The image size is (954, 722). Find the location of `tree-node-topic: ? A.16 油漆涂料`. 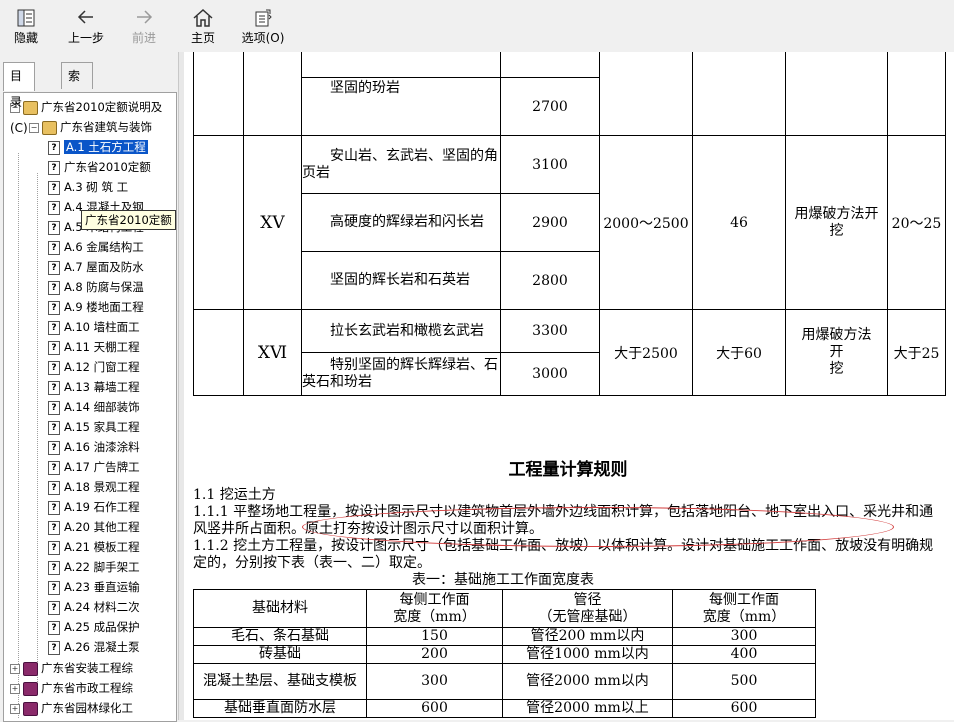

tree-node-topic: ? A.16 油漆涂料 is located at coordinates (94, 447).